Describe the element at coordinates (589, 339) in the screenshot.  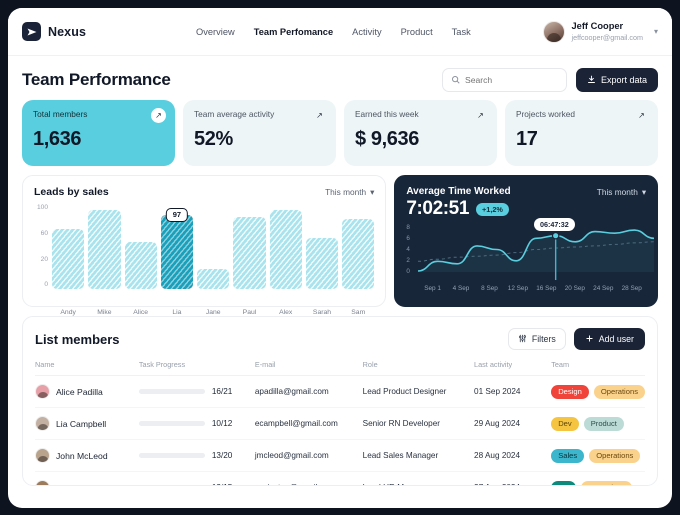
I see `plus-icon` at that location.